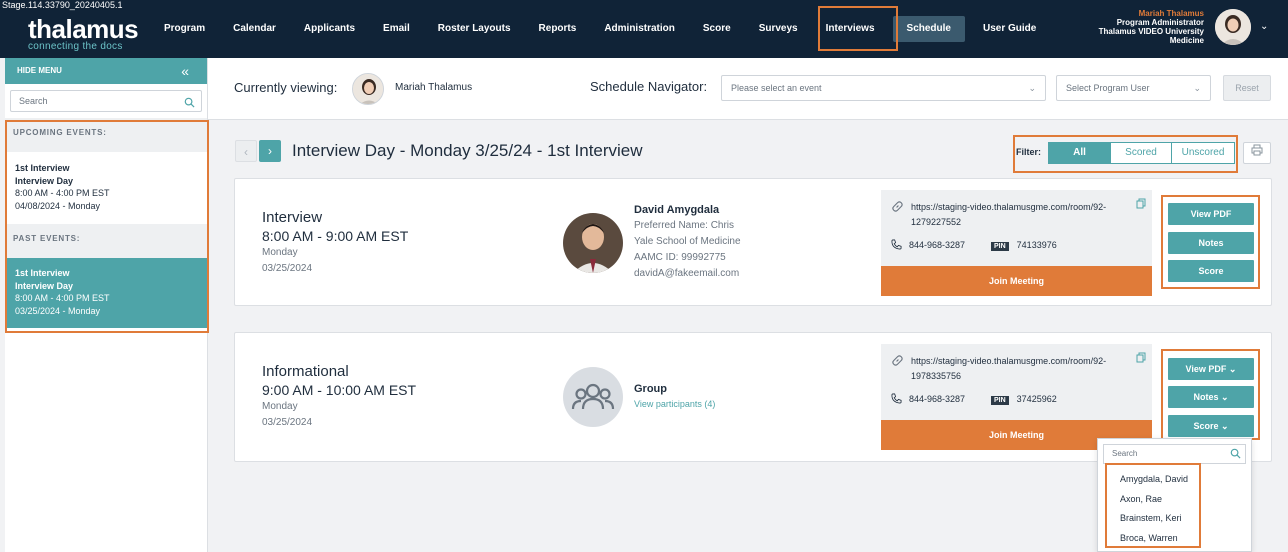 This screenshot has height=552, width=1288. Describe the element at coordinates (558, 29) in the screenshot. I see `nav-reports: Reports` at that location.